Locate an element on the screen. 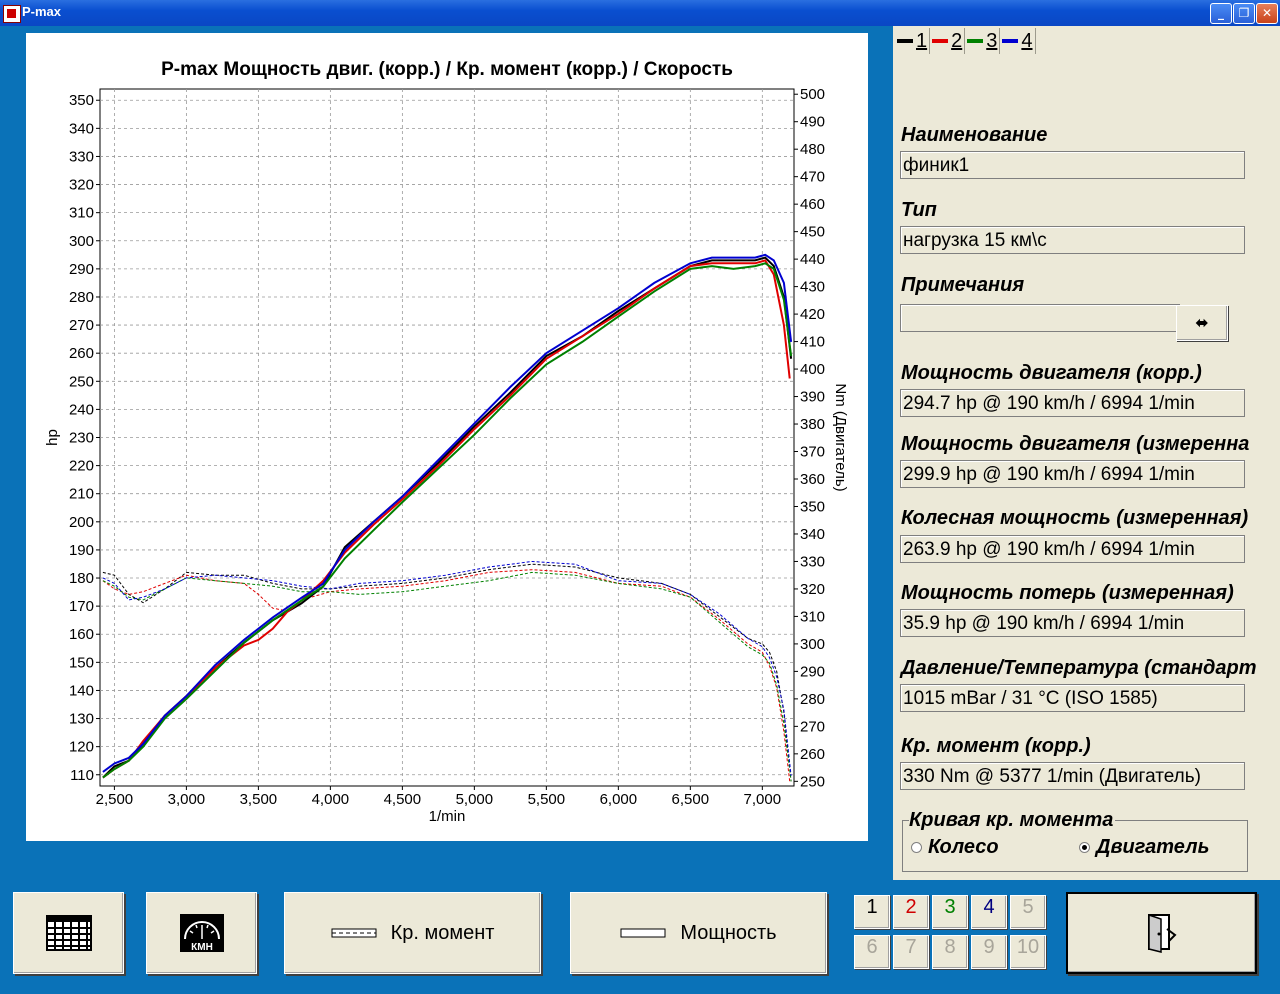 The image size is (1280, 994). run-button-2: 2 is located at coordinates (911, 912).